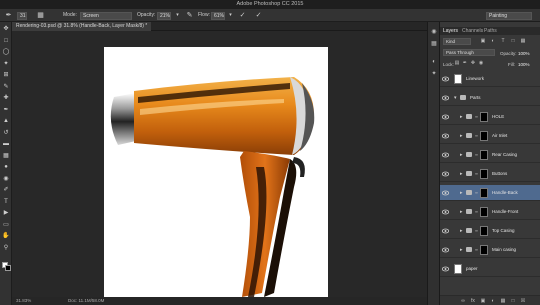 Image resolution: width=540 pixels, height=305 pixels. What do you see at coordinates (22, 15) in the screenshot?
I see `brush-size-field: 31` at bounding box center [22, 15].